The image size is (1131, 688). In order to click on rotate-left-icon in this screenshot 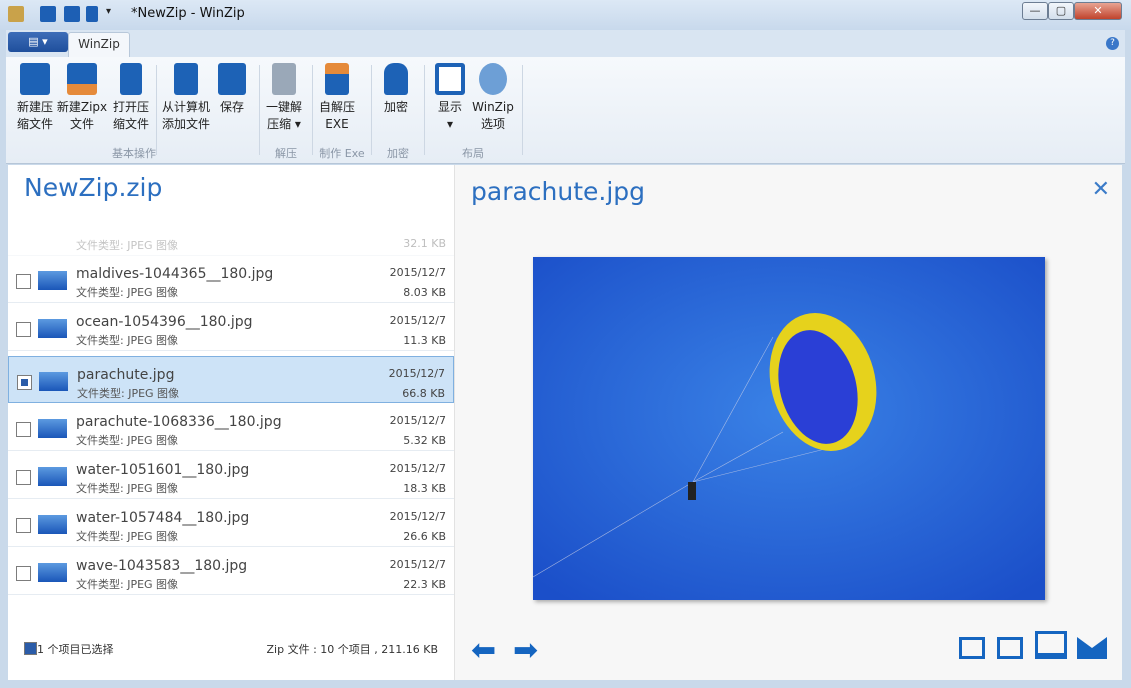, I will do `click(972, 648)`.